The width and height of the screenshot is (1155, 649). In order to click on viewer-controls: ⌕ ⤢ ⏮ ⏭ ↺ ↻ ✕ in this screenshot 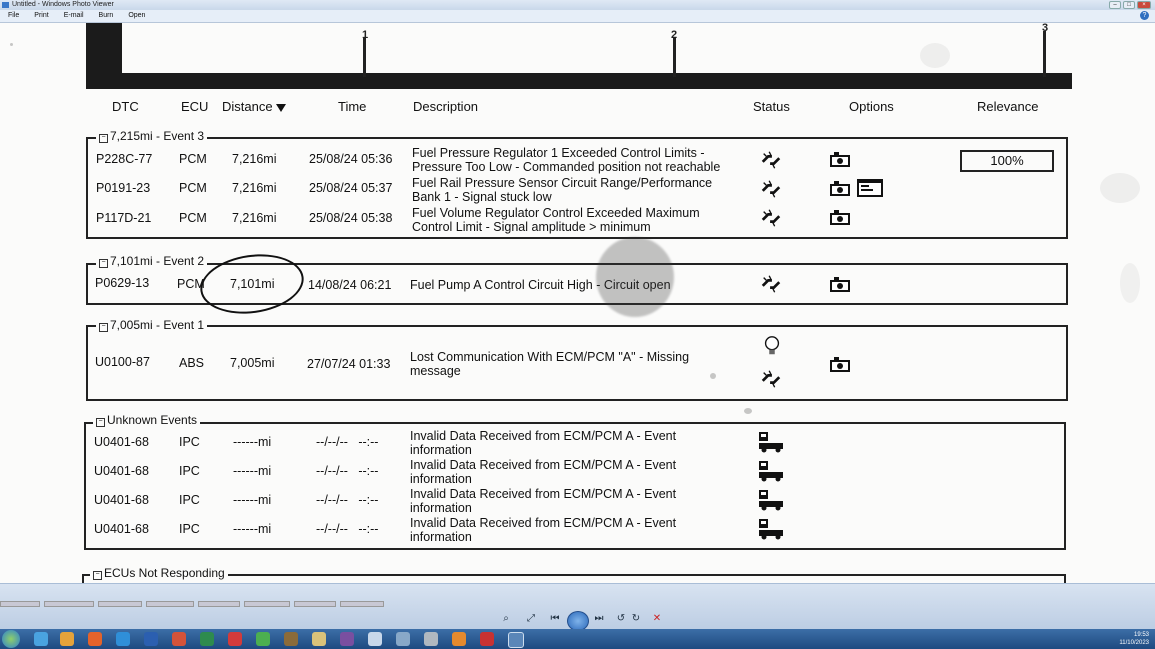, I will do `click(577, 607)`.